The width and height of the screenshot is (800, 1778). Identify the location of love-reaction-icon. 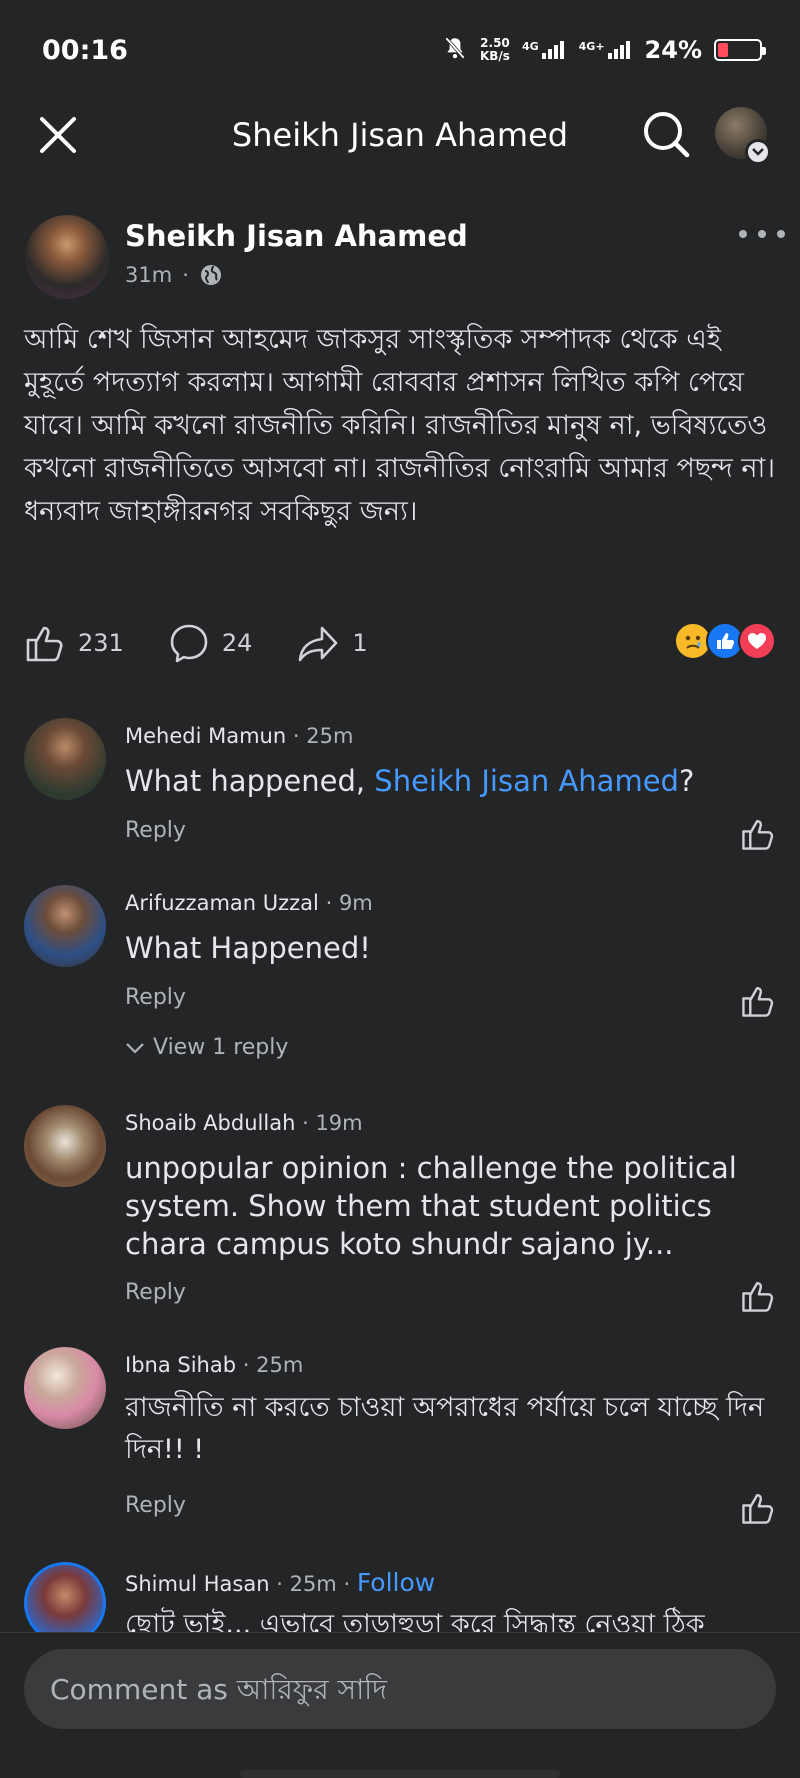
(757, 641).